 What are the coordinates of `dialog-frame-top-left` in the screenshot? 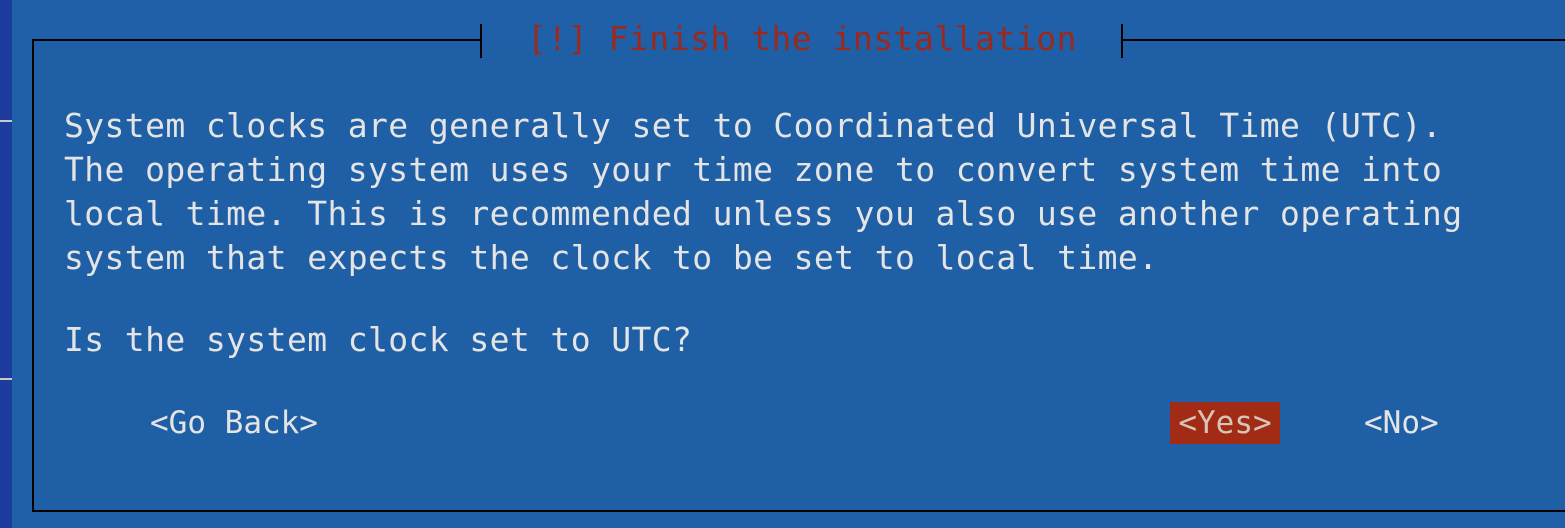 It's located at (256, 40).